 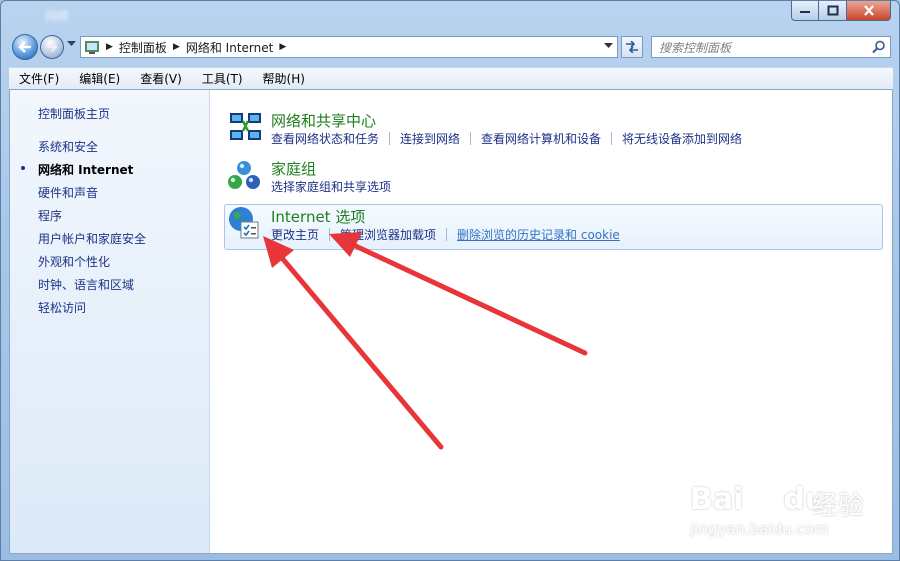 I want to click on sidebar-item-ease-of-access: 轻松访问, so click(x=62, y=307).